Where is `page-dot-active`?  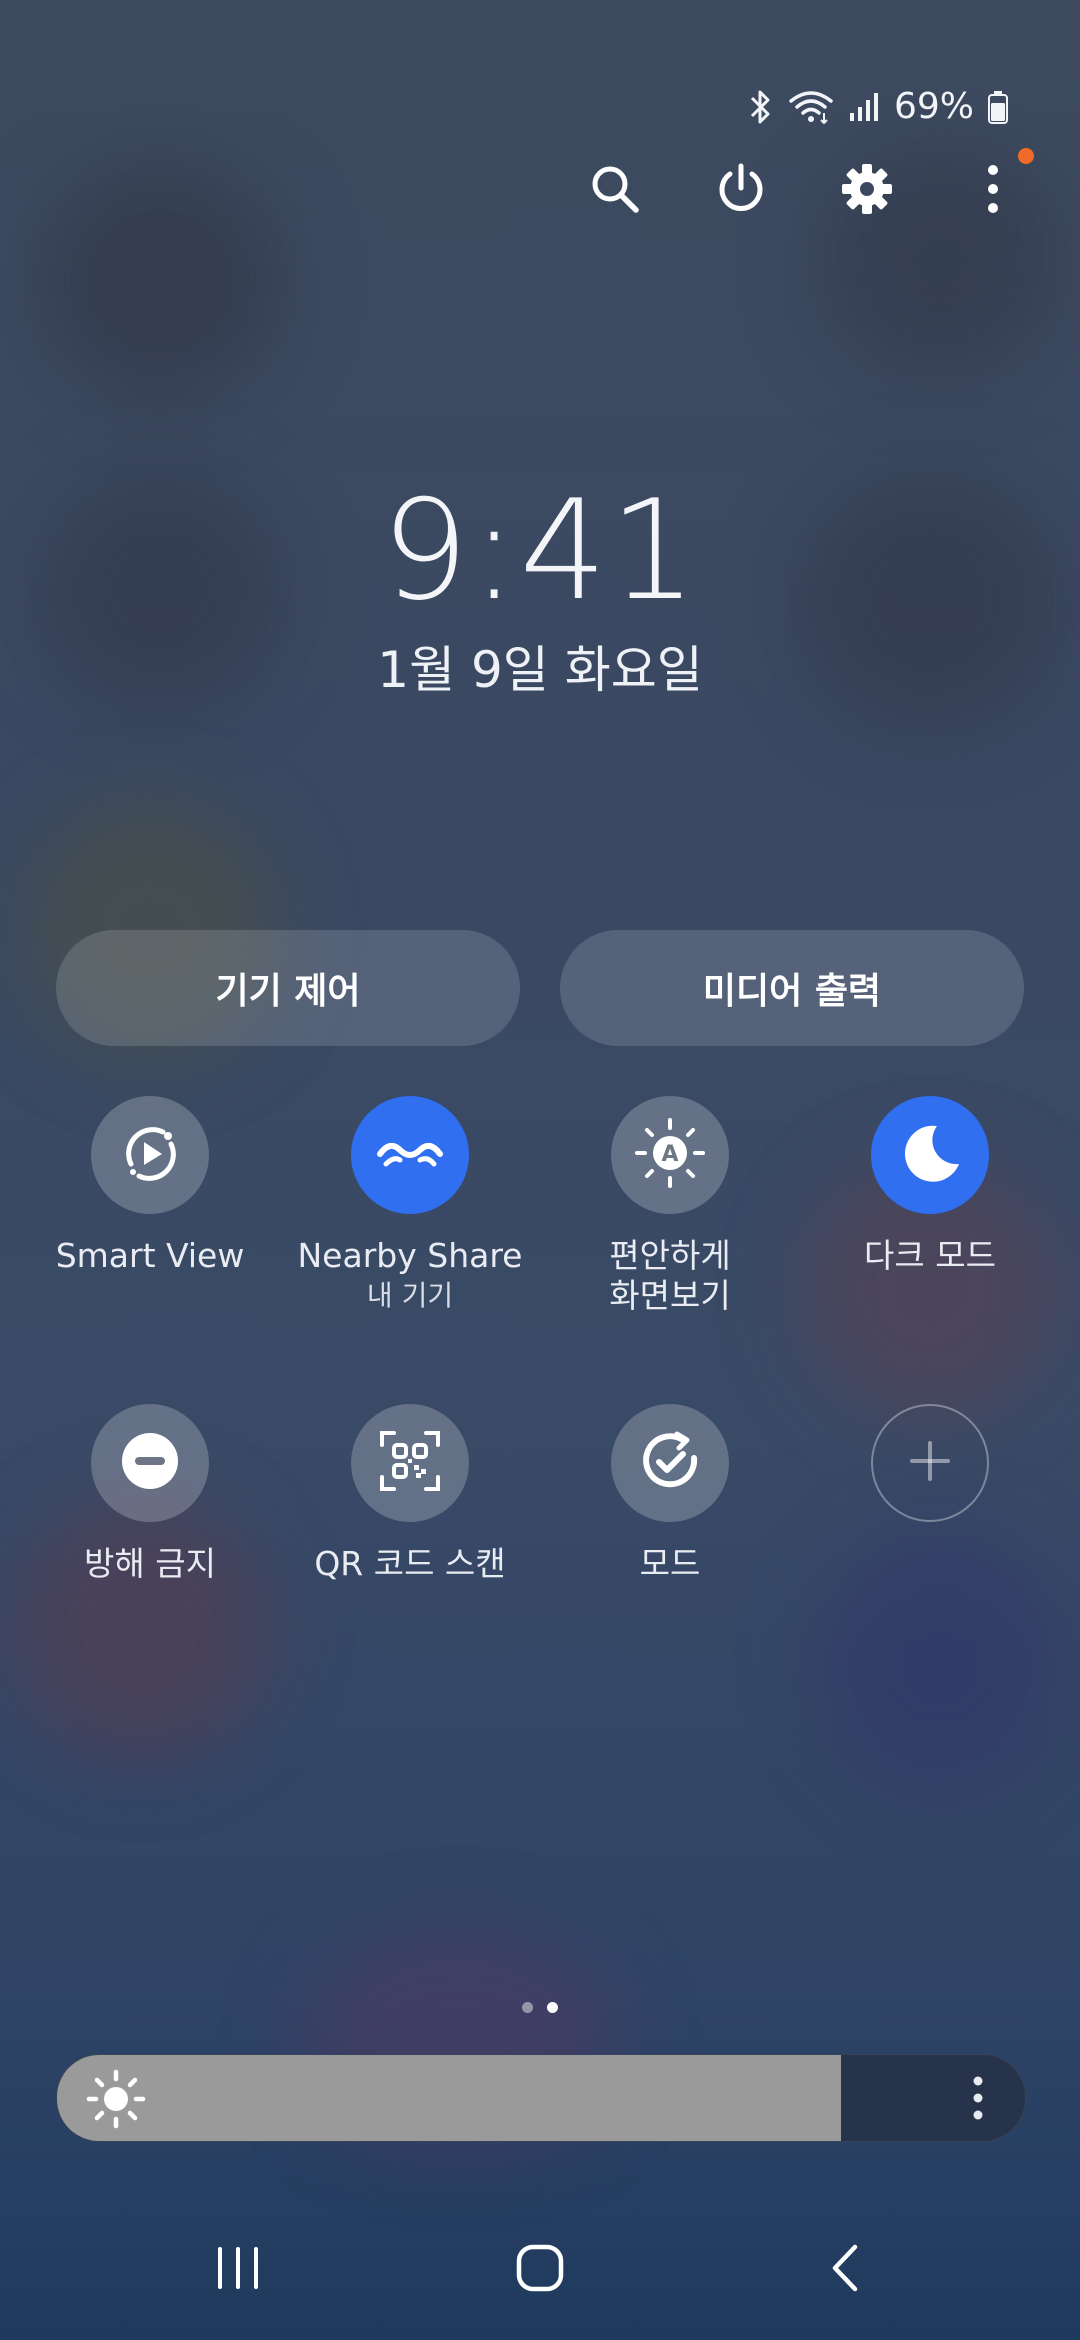
page-dot-active is located at coordinates (552, 2007).